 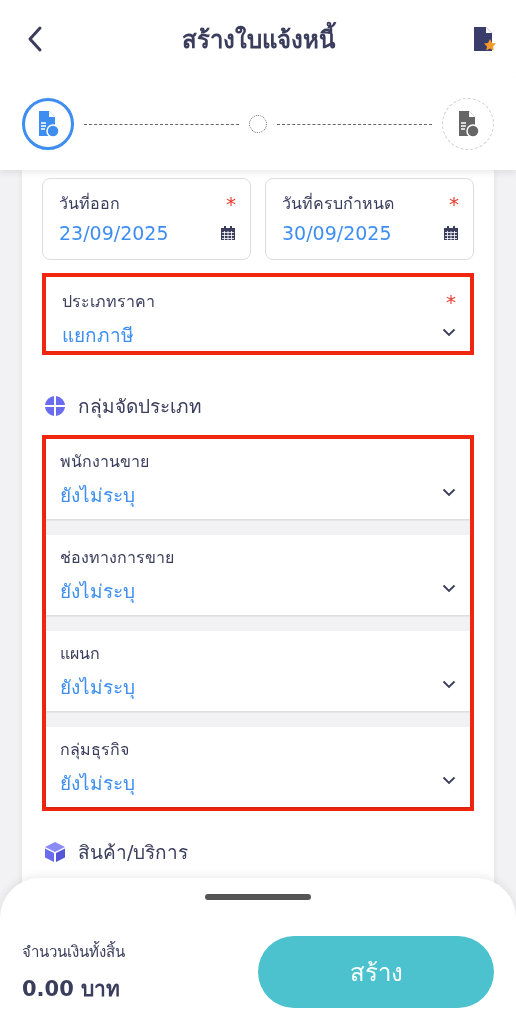 What do you see at coordinates (140, 407) in the screenshot?
I see `section-title: กลุ่มจัดประเภท` at bounding box center [140, 407].